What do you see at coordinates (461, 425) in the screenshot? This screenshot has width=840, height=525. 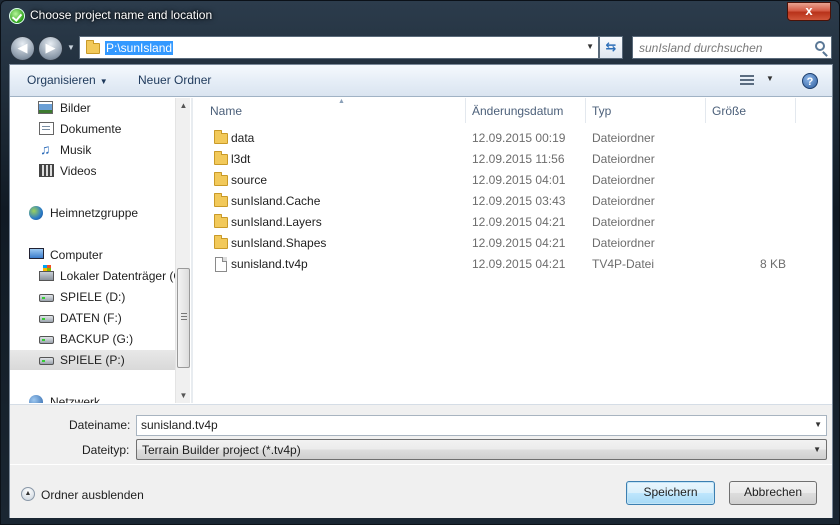 I see `filename-input` at bounding box center [461, 425].